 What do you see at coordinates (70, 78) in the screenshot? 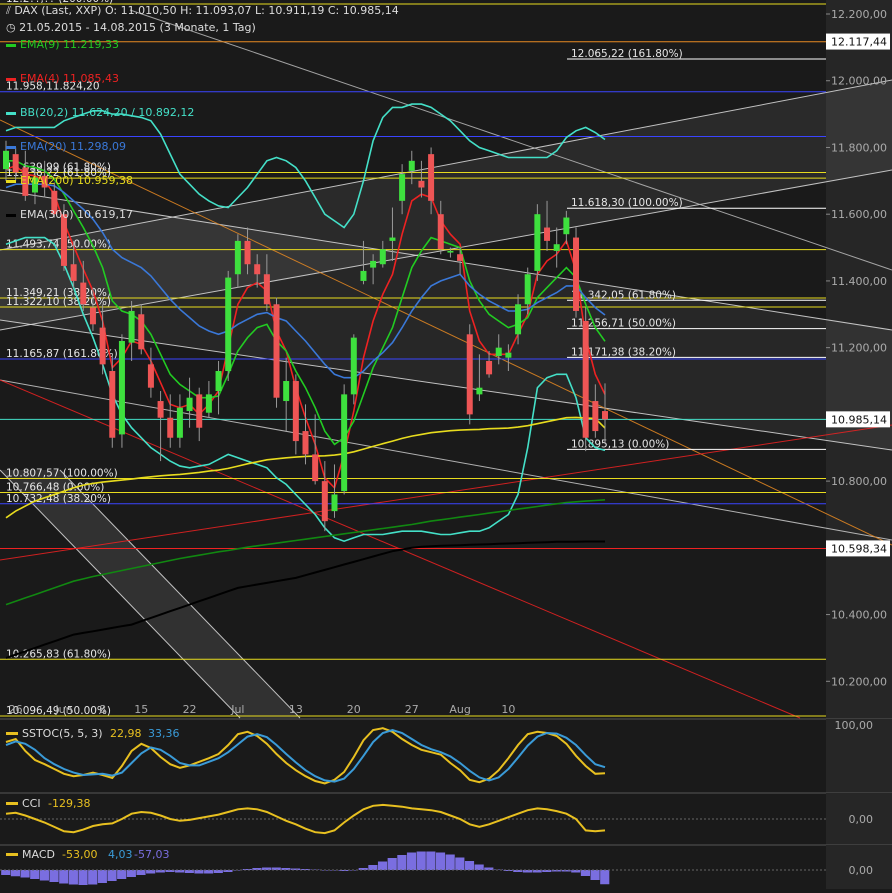
I see `indicator-label: EMA(4) 11.085,43` at bounding box center [70, 78].